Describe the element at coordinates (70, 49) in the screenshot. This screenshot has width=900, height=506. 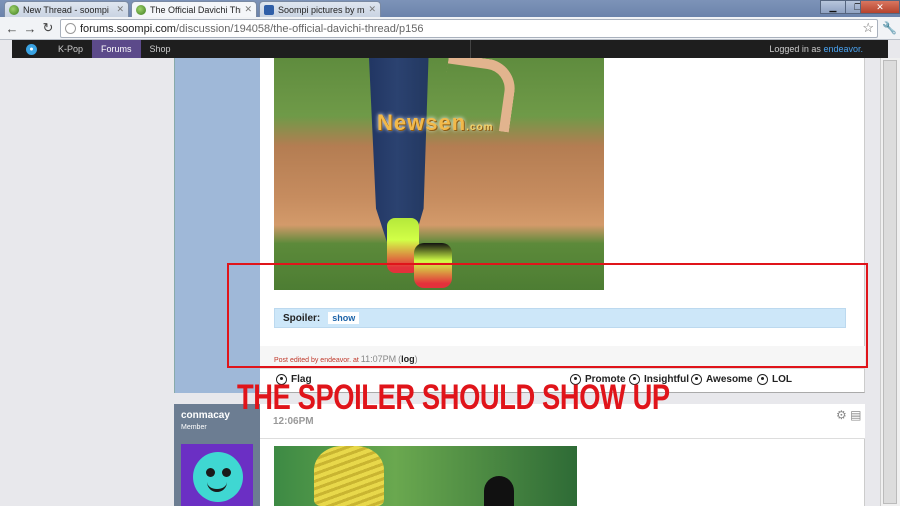
I see `nav-item-kpop: K-Pop` at that location.